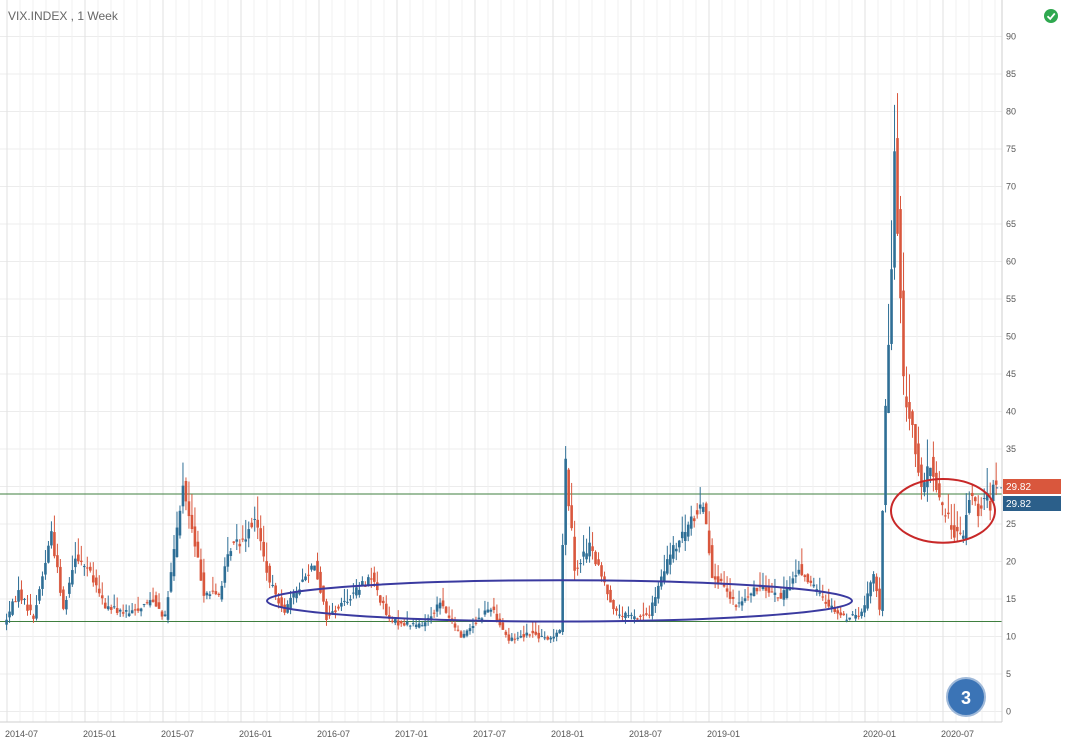  What do you see at coordinates (1011, 299) in the screenshot?
I see `y-tick-label: 55` at bounding box center [1011, 299].